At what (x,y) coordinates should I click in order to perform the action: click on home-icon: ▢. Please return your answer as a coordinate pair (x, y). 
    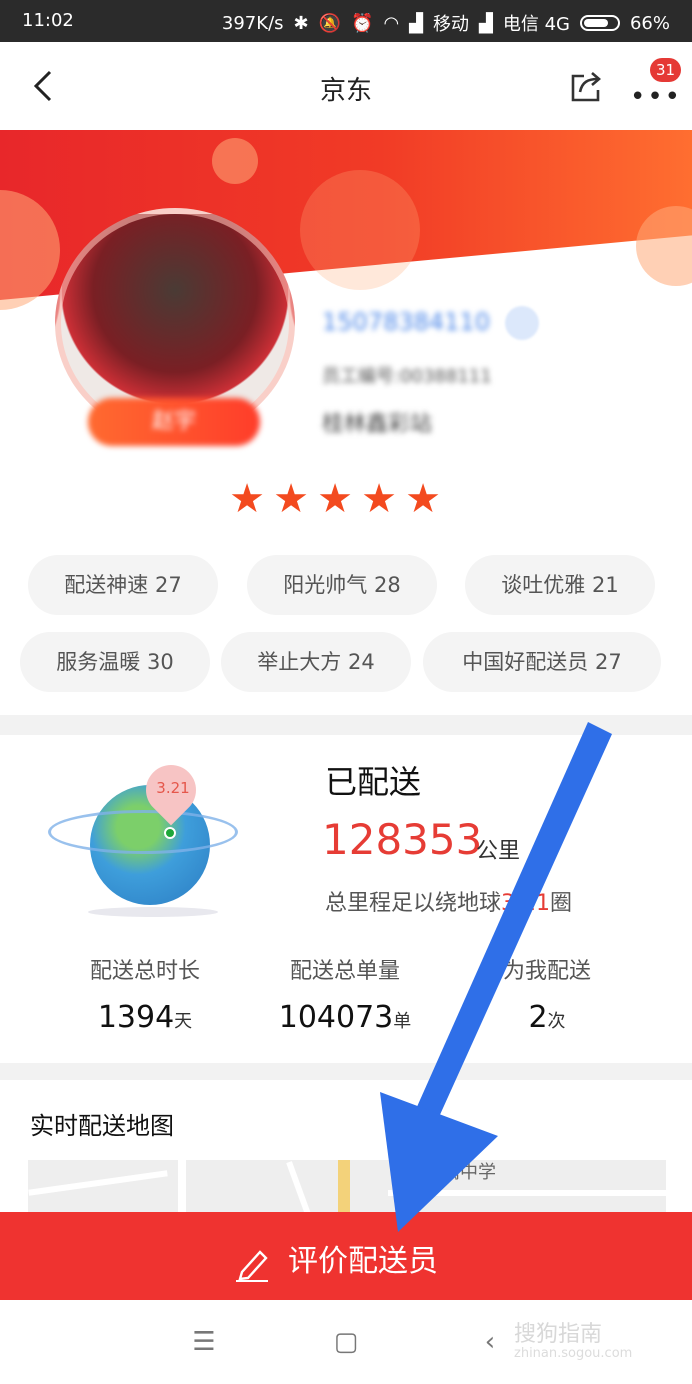
    Looking at the image, I should click on (346, 1342).